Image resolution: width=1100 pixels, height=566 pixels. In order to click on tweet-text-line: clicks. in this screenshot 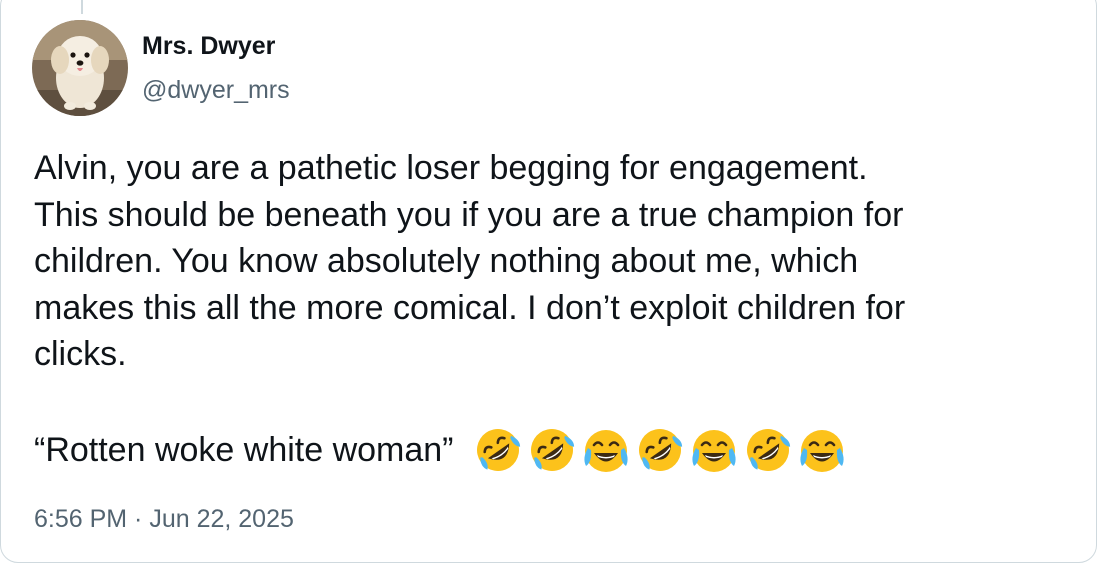, I will do `click(80, 354)`.